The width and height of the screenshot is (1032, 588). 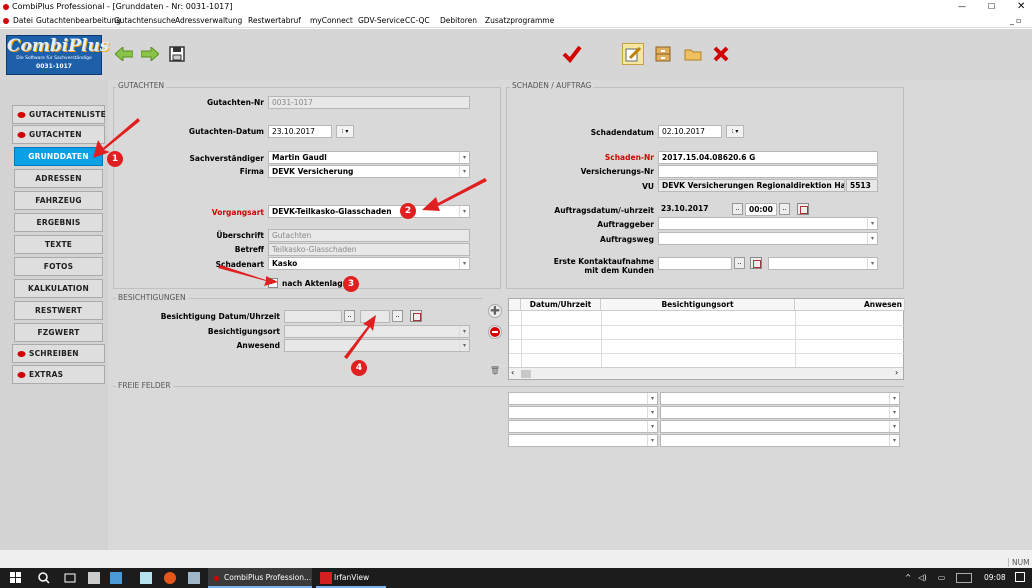 I want to click on annotation-marker-3: 3, so click(x=351, y=284).